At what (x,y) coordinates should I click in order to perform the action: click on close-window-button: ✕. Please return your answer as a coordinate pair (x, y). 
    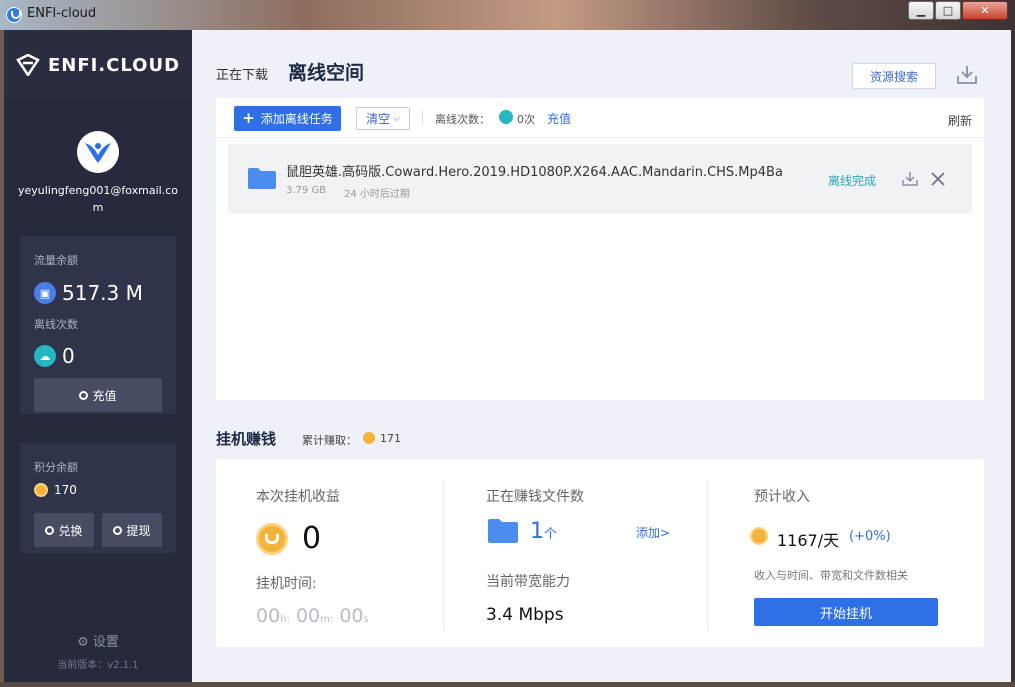
    Looking at the image, I should click on (985, 10).